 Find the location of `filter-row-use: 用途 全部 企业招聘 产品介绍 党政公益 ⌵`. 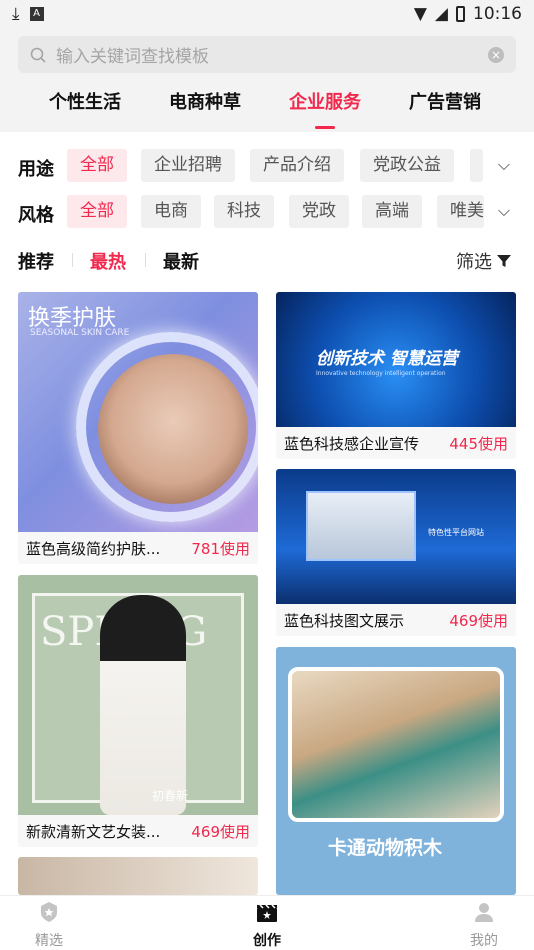

filter-row-use: 用途 全部 企业招聘 产品介绍 党政公益 ⌵ is located at coordinates (267, 166).